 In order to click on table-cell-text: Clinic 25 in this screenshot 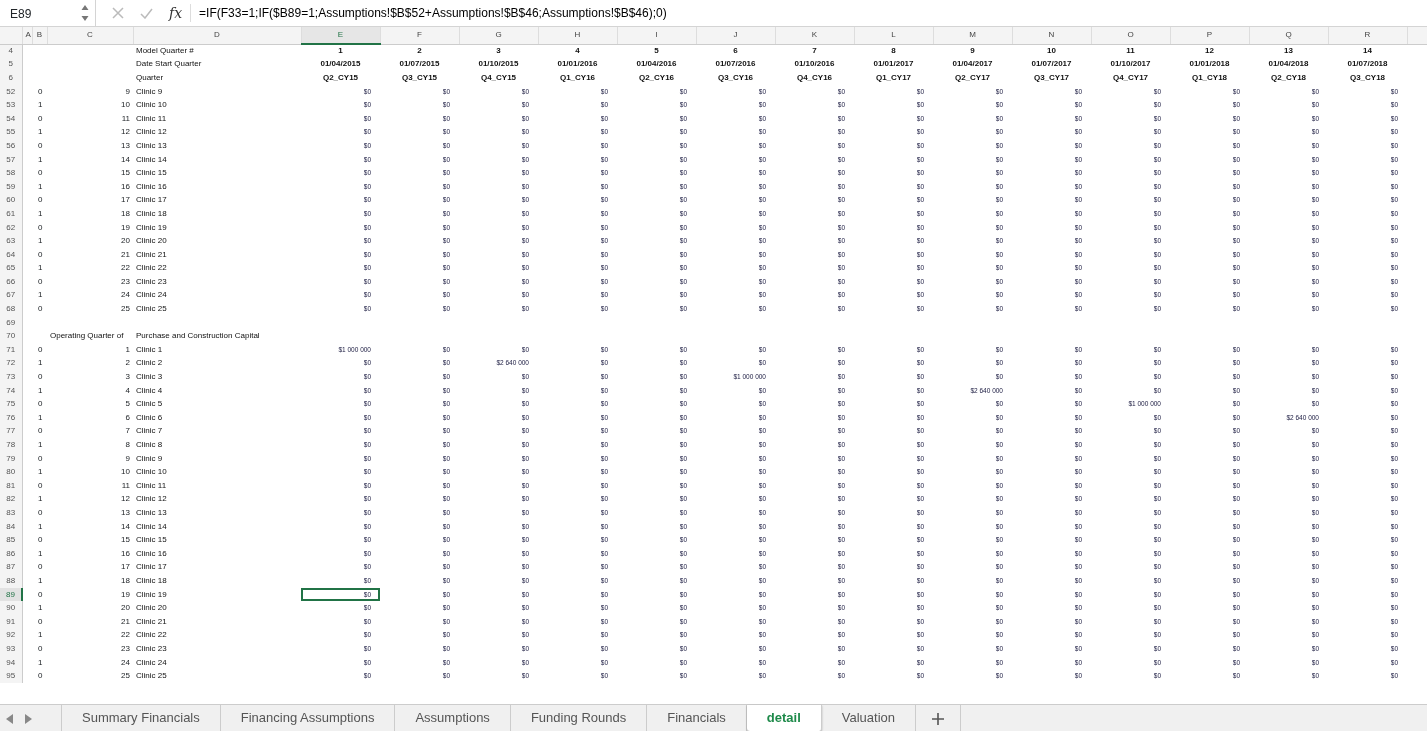, I will do `click(151, 309)`.